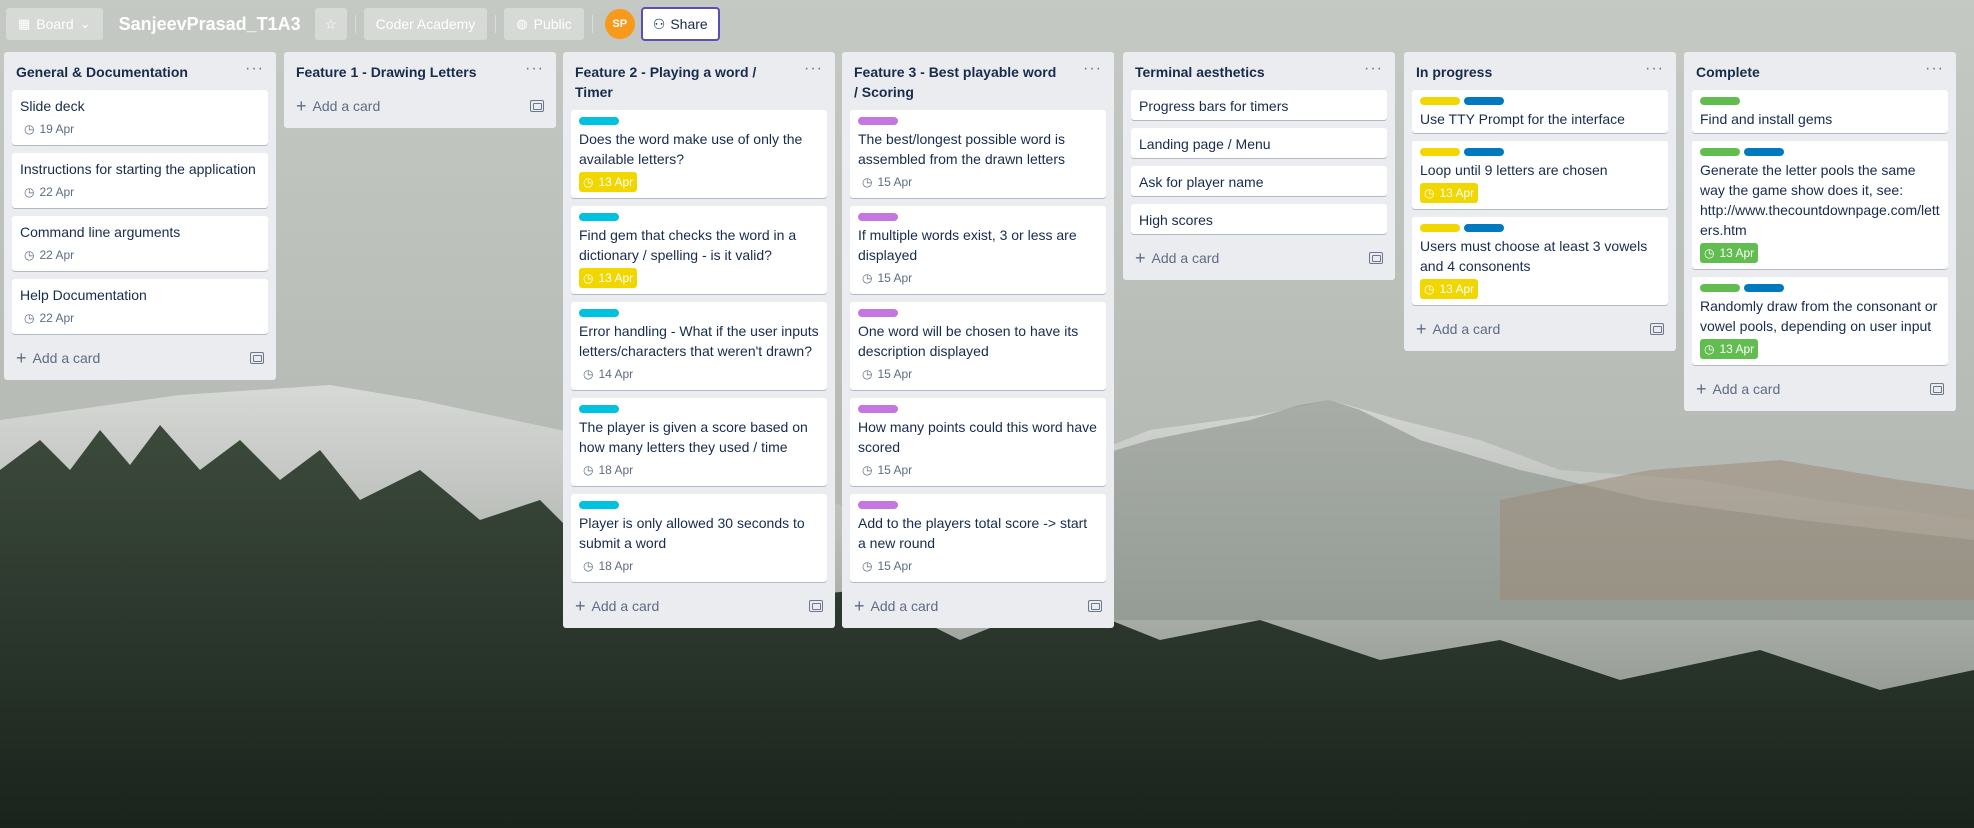 The image size is (1974, 828). Describe the element at coordinates (619, 24) in the screenshot. I see `member-avatar: SP` at that location.